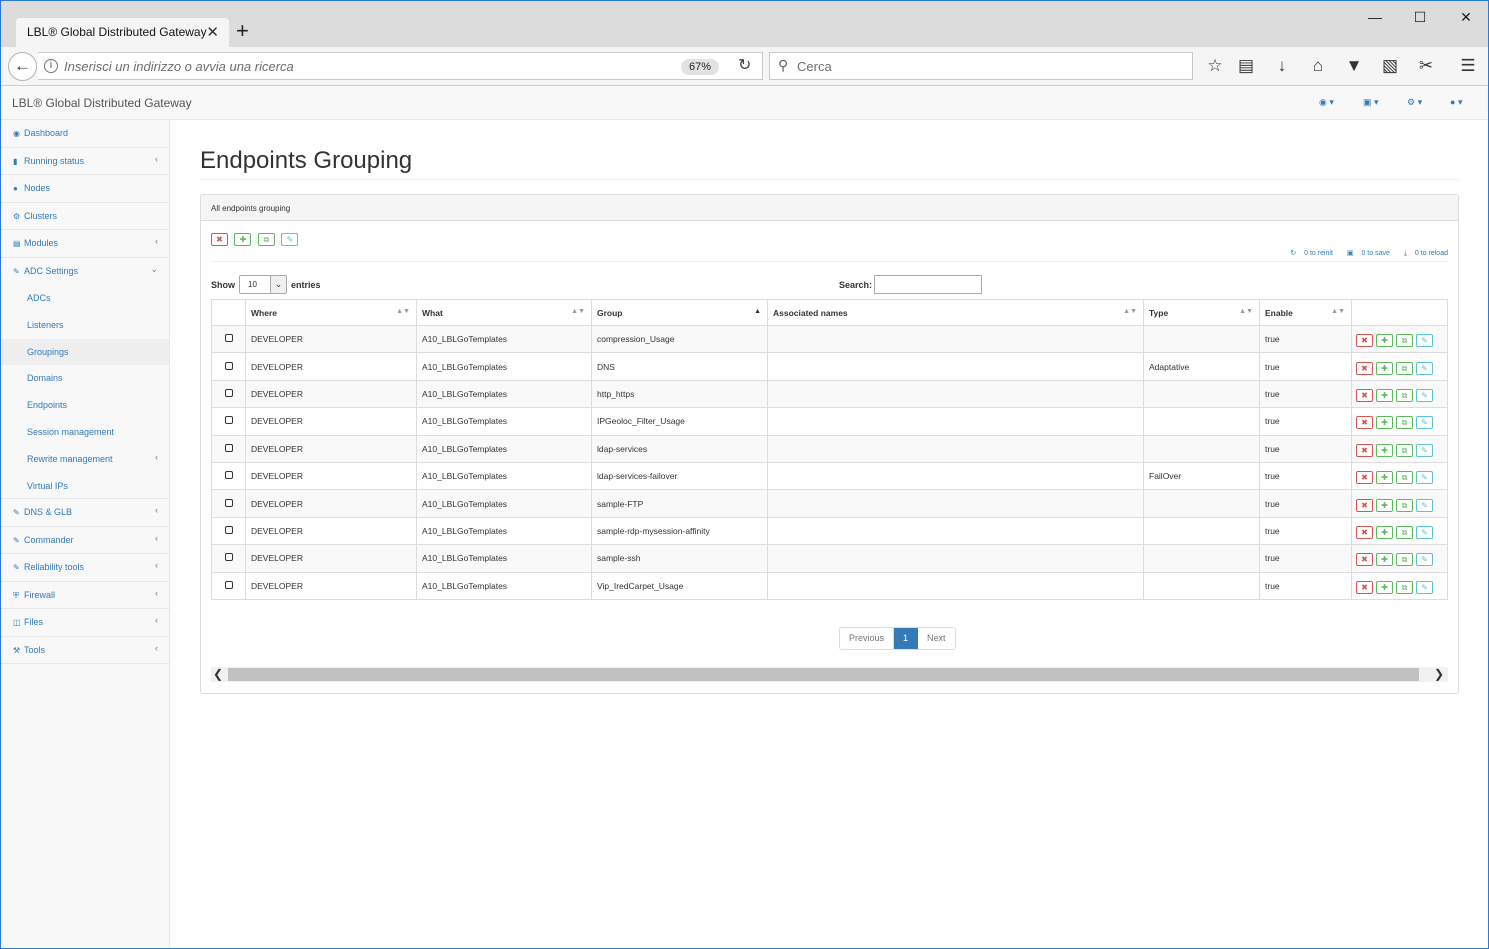 This screenshot has width=1489, height=949. I want to click on column-header-enable: Enable ▲▼, so click(1305, 312).